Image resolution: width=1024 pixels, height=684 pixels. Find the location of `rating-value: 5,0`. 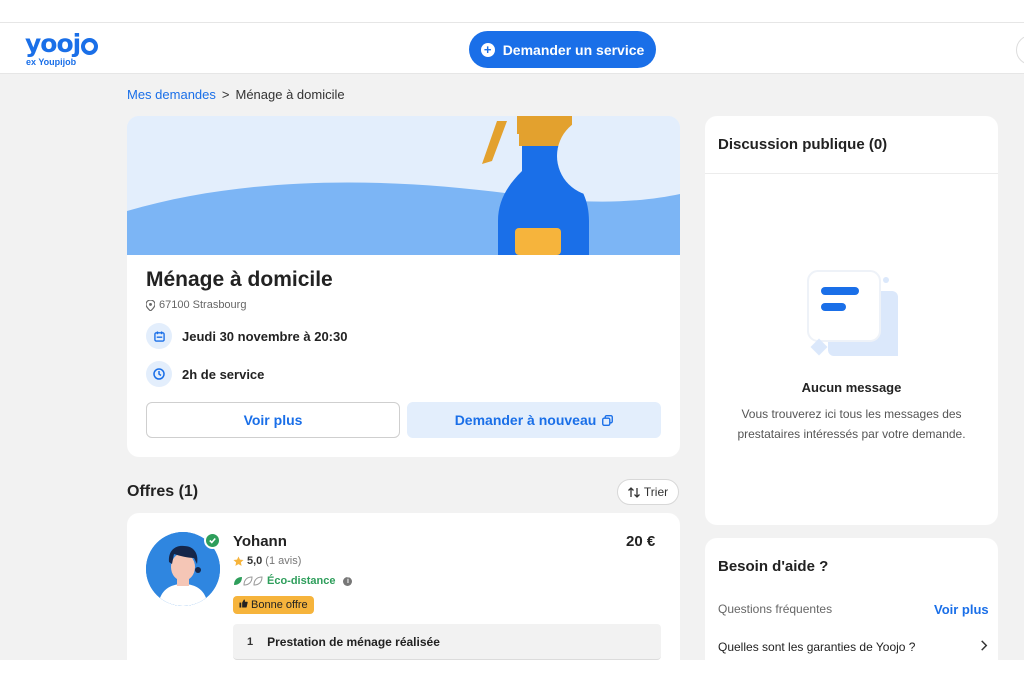

rating-value: 5,0 is located at coordinates (255, 561).